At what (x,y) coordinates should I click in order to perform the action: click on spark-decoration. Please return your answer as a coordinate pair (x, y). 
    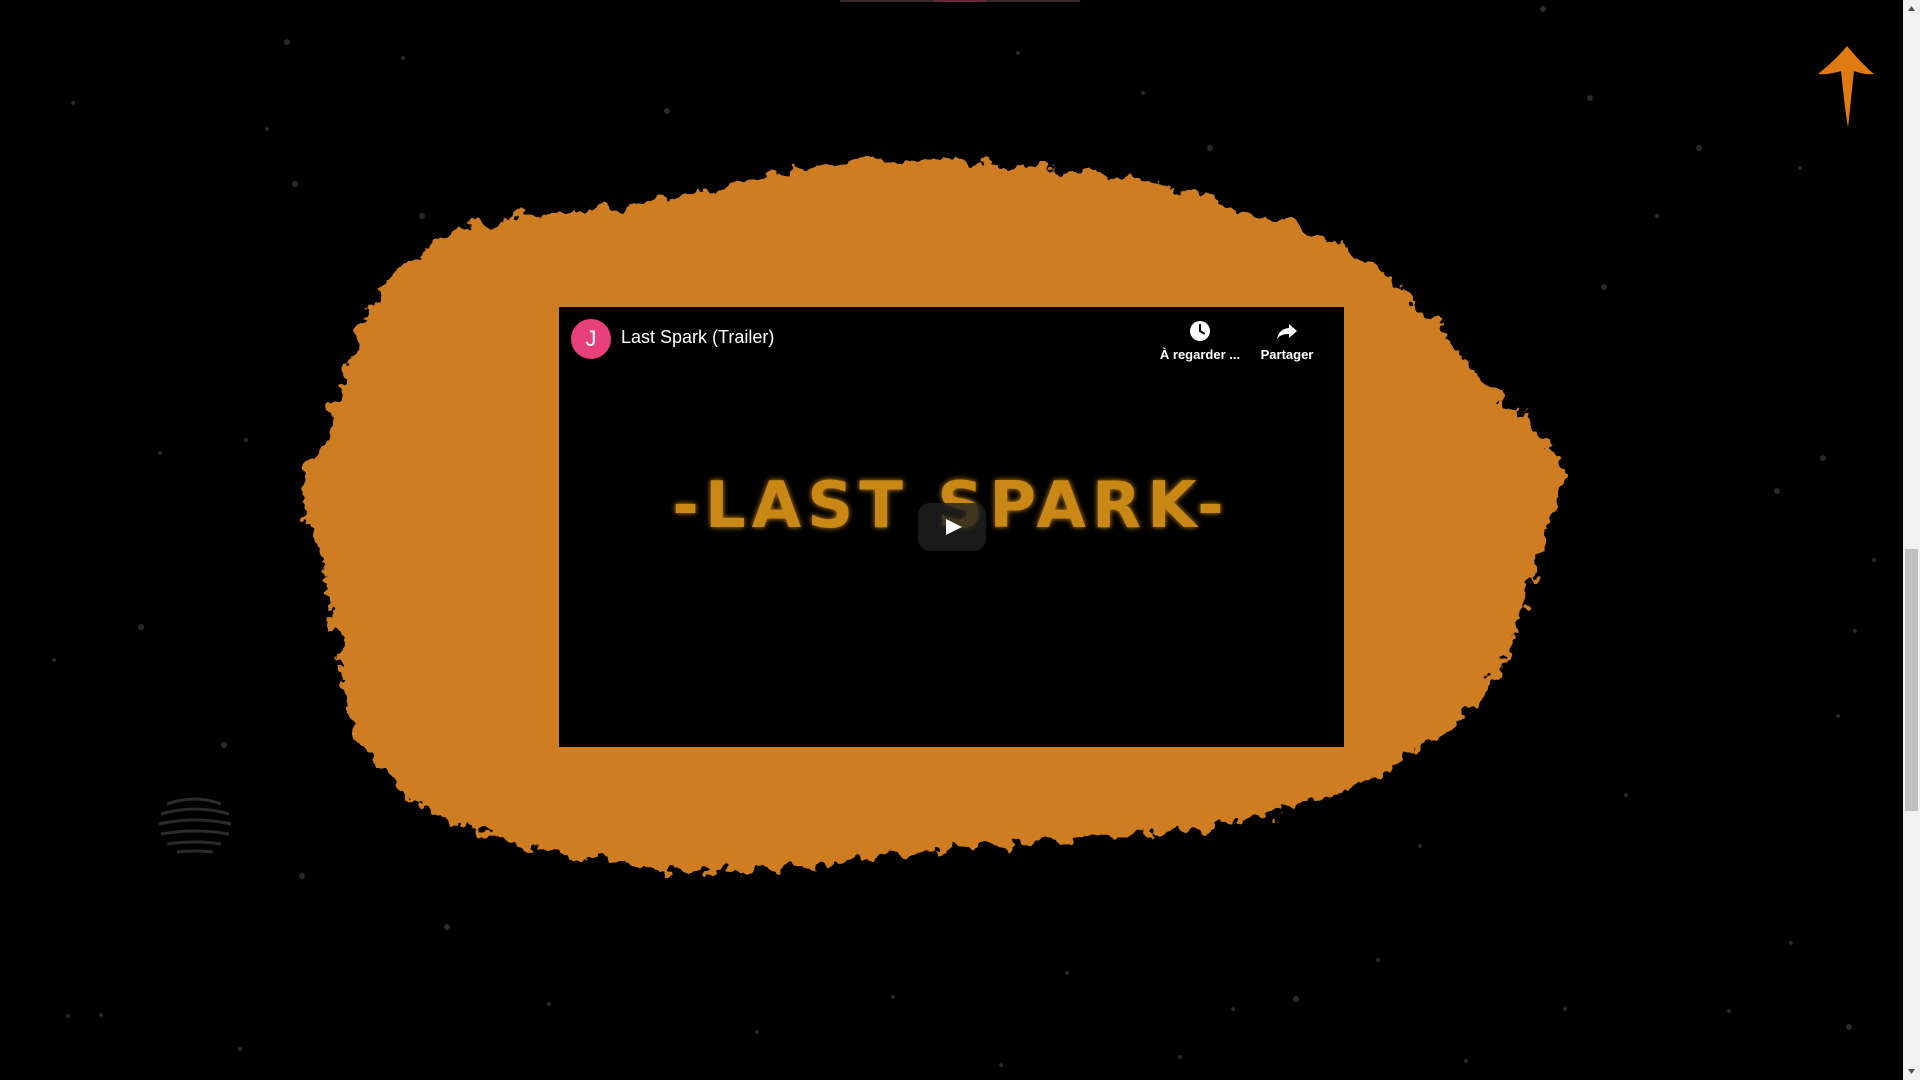
    Looking at the image, I should click on (195, 825).